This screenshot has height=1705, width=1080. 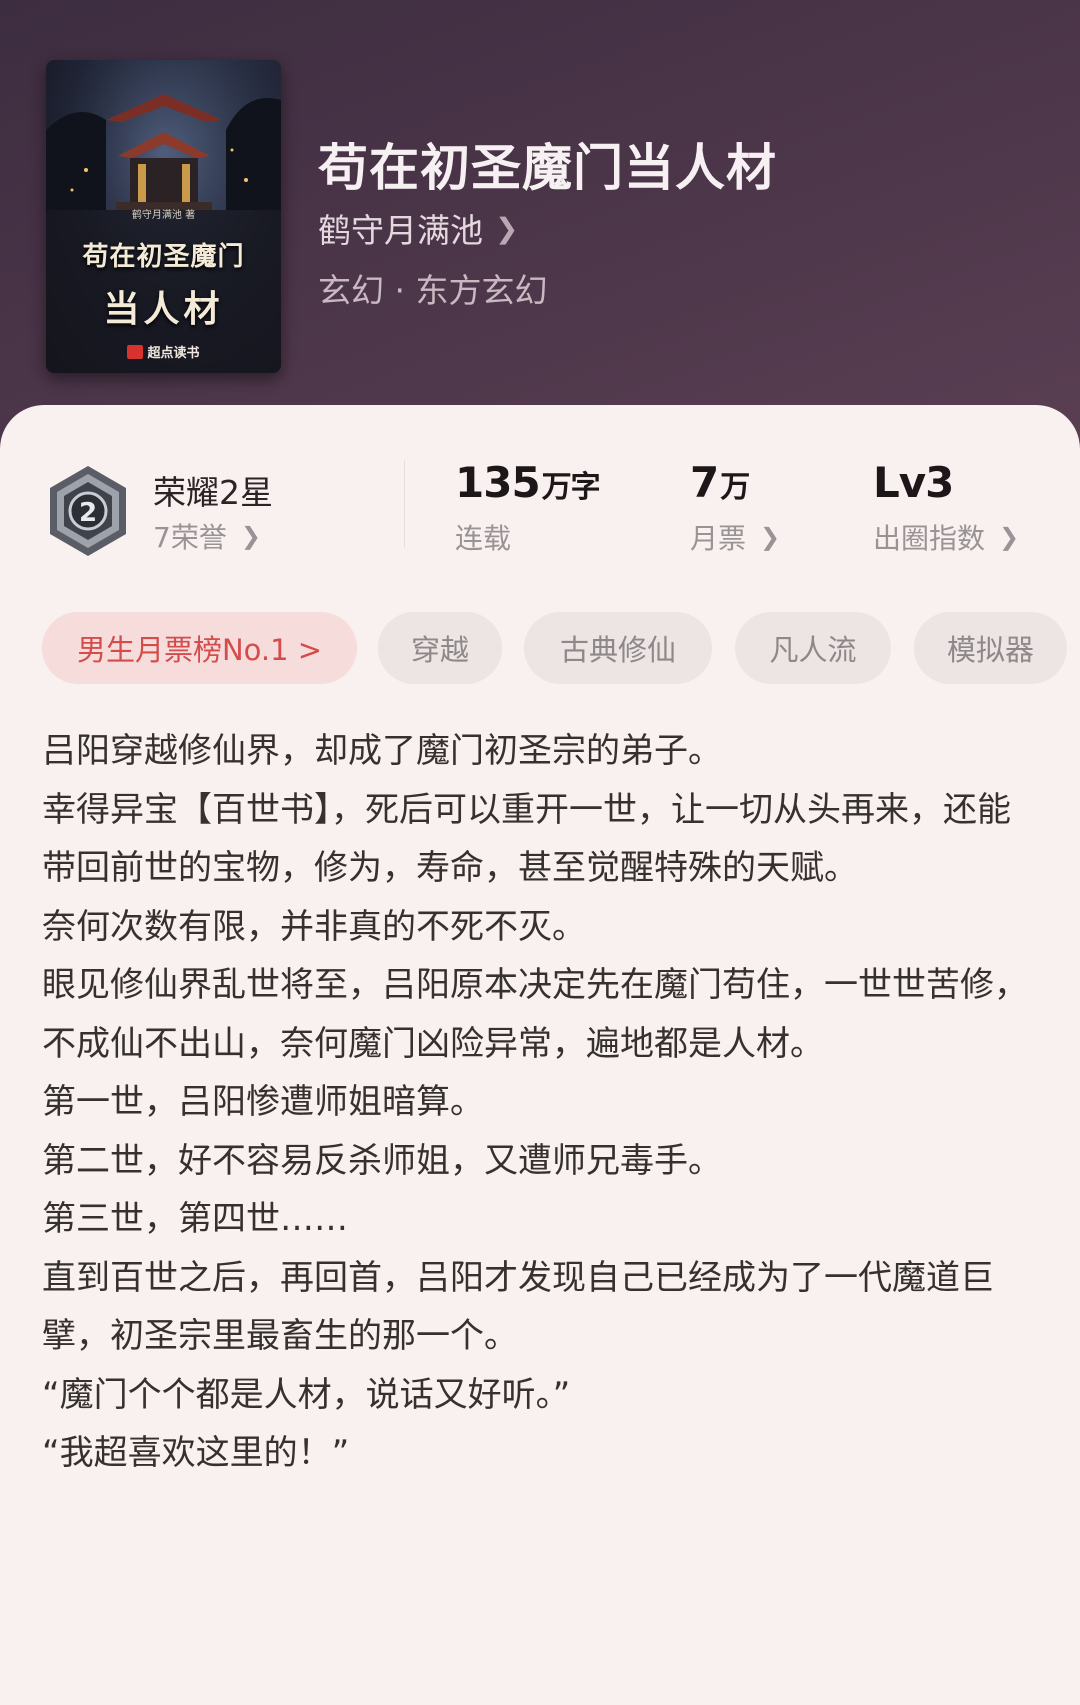 I want to click on cover-title-line1: 苟在初圣魔门, so click(x=163, y=257).